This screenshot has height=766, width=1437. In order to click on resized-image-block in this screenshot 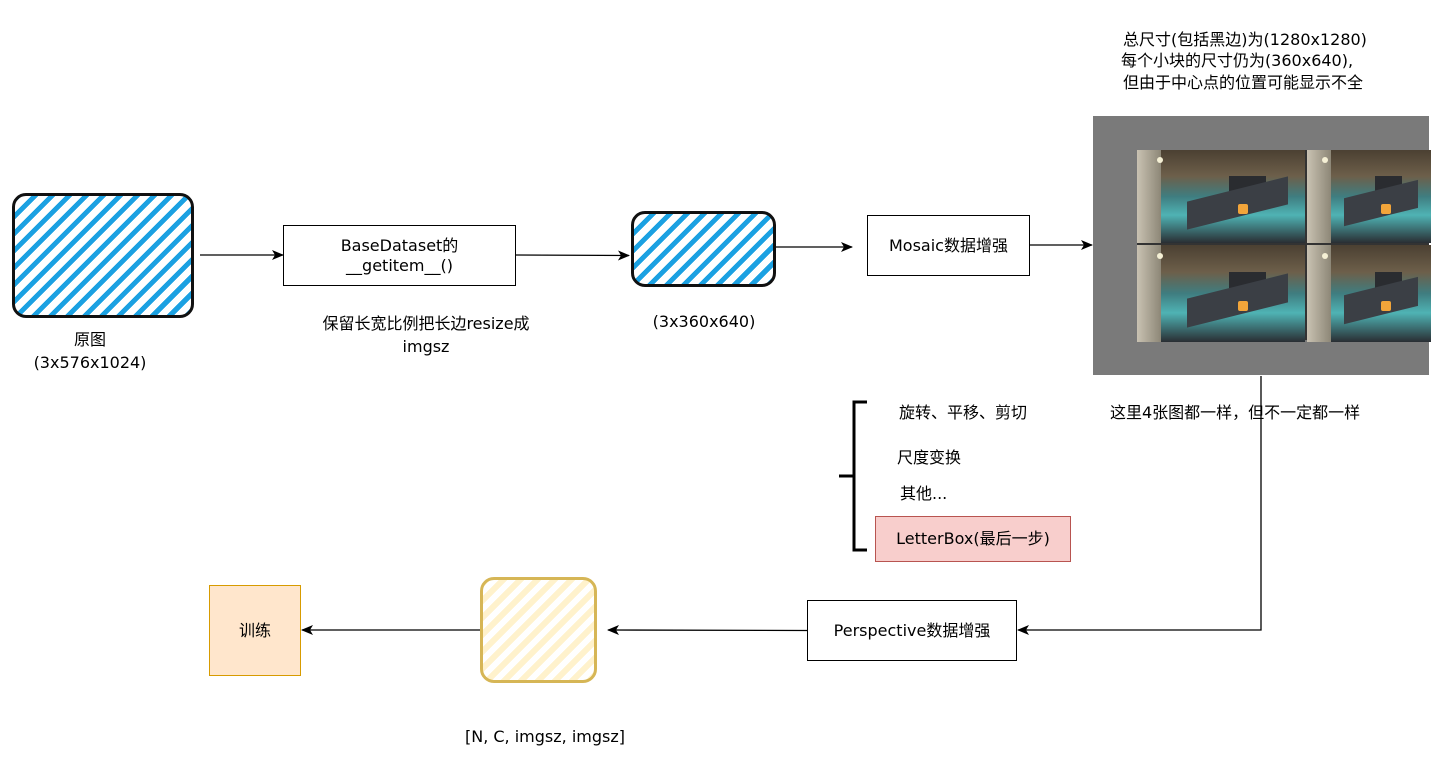, I will do `click(703, 249)`.